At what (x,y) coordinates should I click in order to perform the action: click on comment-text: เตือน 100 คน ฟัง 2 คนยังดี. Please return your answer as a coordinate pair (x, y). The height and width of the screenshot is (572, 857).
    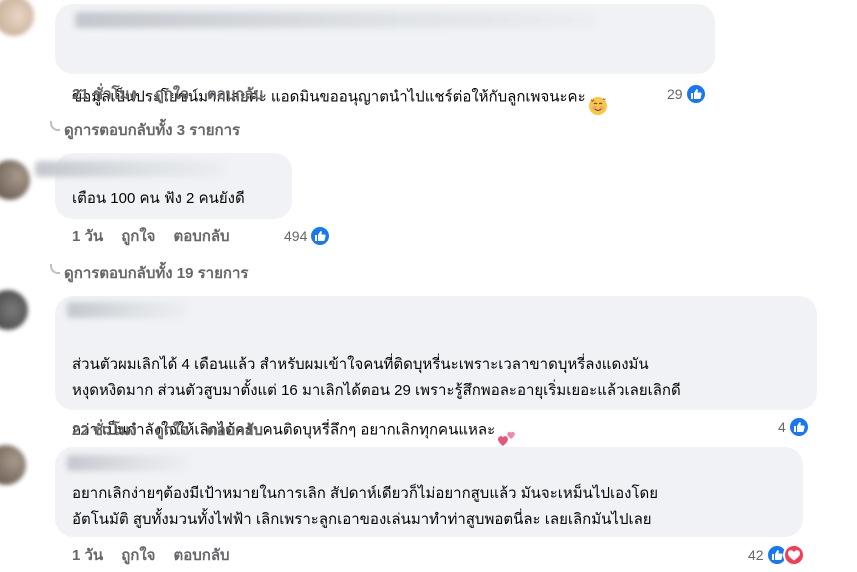
    Looking at the image, I should click on (158, 198).